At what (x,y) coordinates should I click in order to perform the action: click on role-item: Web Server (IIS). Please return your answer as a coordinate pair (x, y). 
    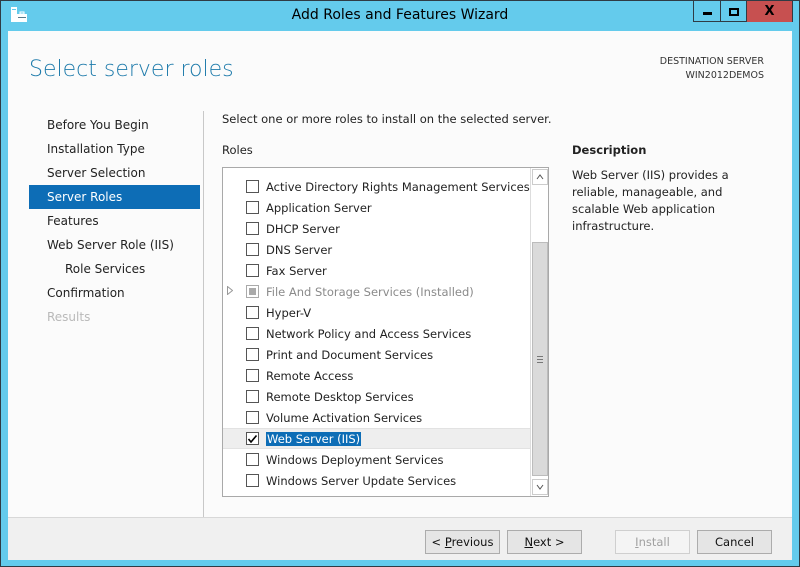
    Looking at the image, I should click on (376, 438).